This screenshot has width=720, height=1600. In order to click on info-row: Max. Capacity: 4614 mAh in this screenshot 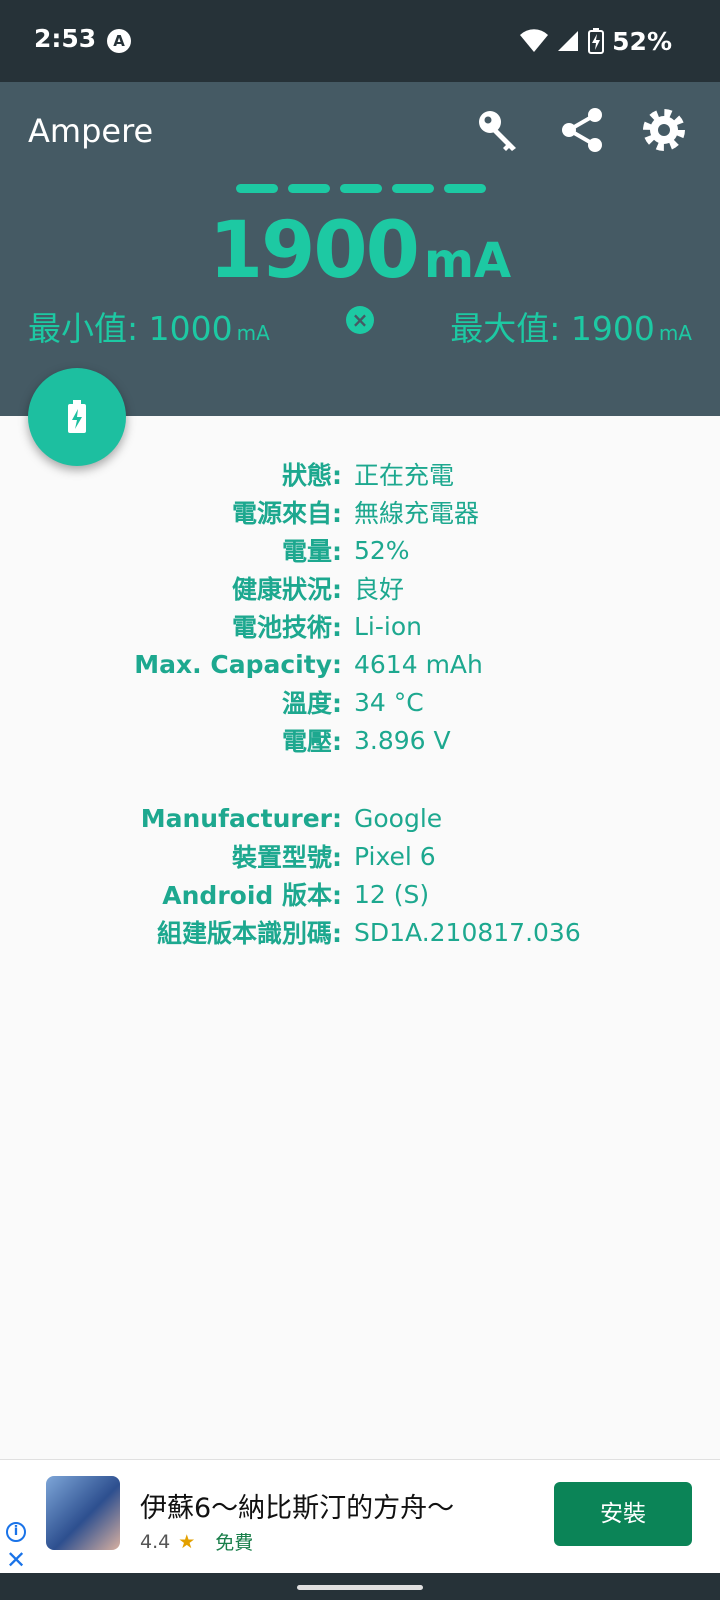, I will do `click(360, 664)`.